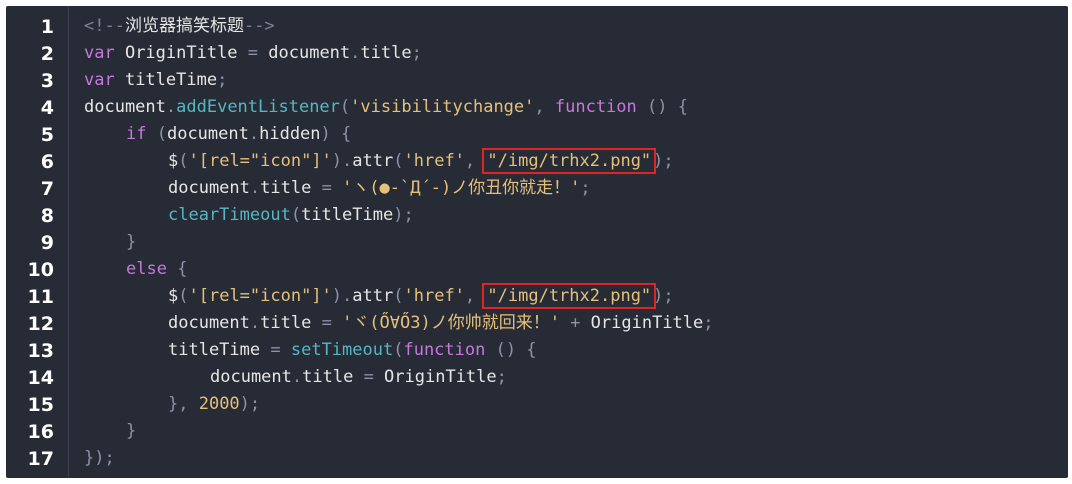  I want to click on code-token: if, so click(136, 134).